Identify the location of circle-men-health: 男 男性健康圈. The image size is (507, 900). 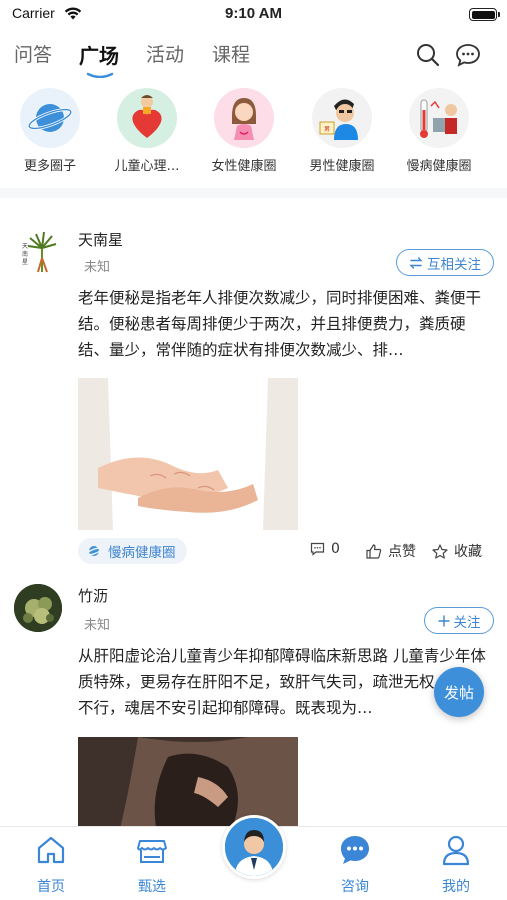
(342, 131).